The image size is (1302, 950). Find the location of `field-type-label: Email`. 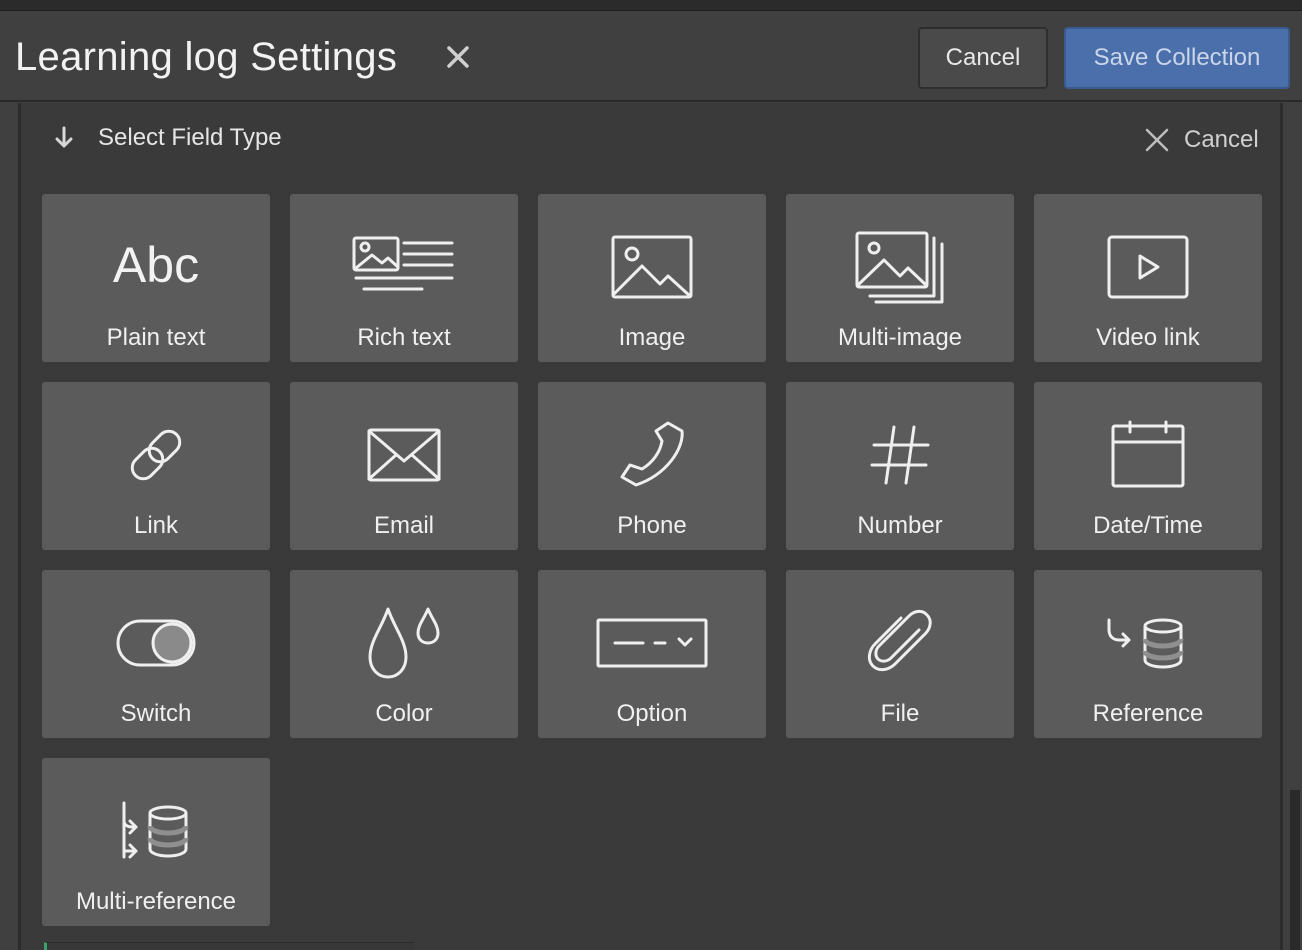

field-type-label: Email is located at coordinates (403, 525).